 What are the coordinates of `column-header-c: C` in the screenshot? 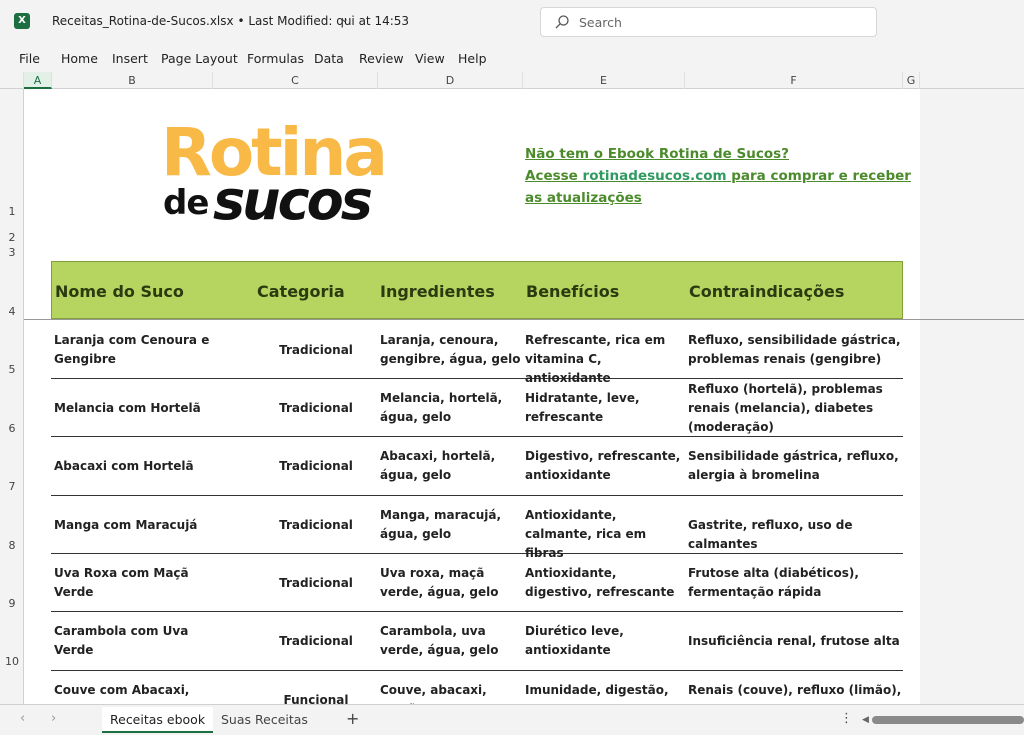 It's located at (295, 80).